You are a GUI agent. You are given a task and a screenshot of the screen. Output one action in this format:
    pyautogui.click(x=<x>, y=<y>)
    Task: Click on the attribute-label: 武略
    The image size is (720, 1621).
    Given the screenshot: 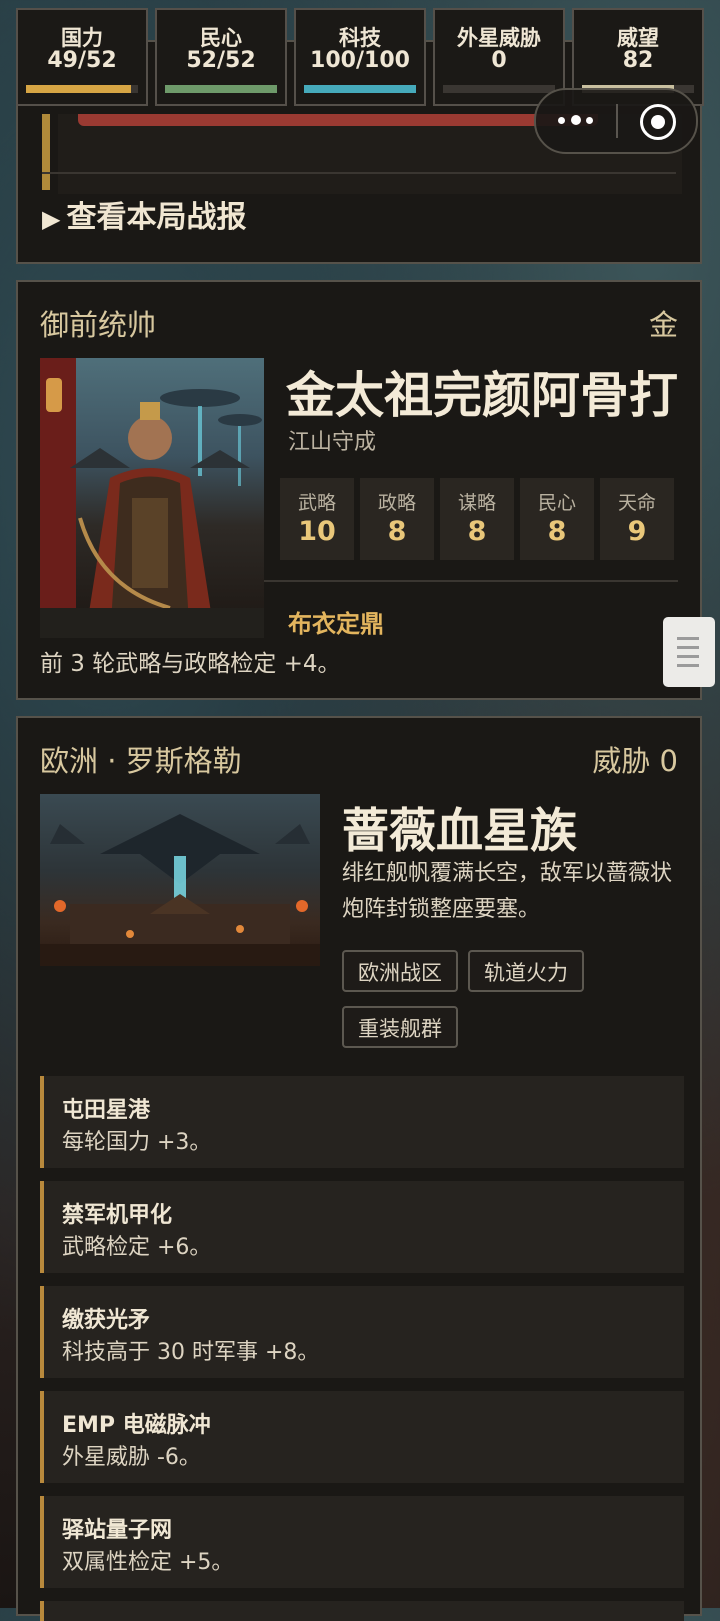 What is the action you would take?
    pyautogui.click(x=316, y=503)
    